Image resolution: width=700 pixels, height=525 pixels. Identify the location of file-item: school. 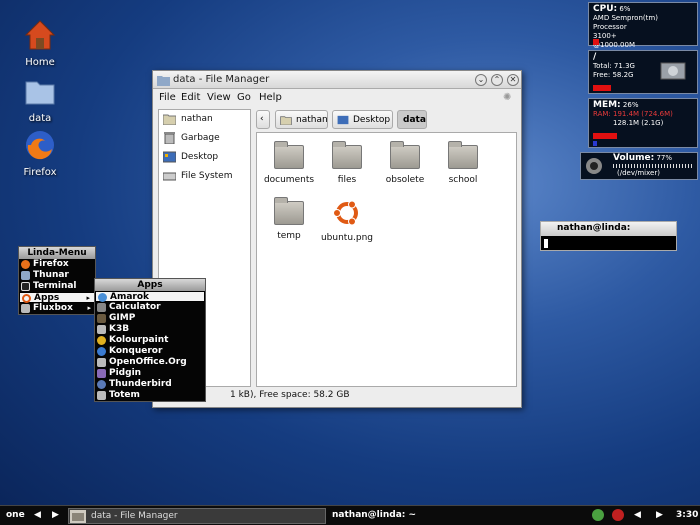
(463, 163).